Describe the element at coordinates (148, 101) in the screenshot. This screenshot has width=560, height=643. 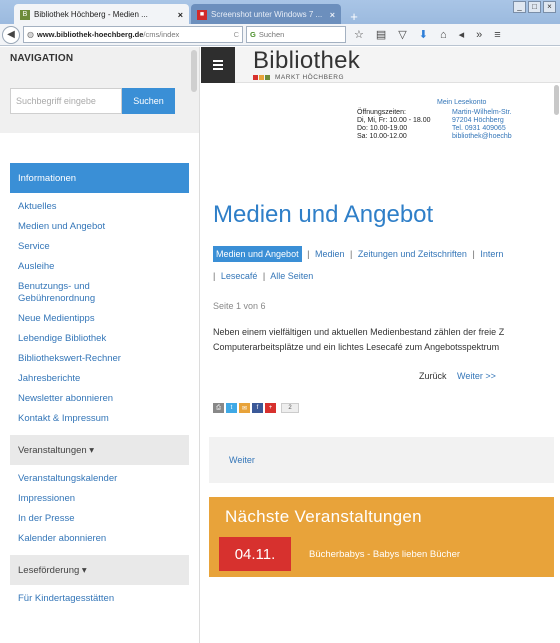
I see `search-button: Suchen` at that location.